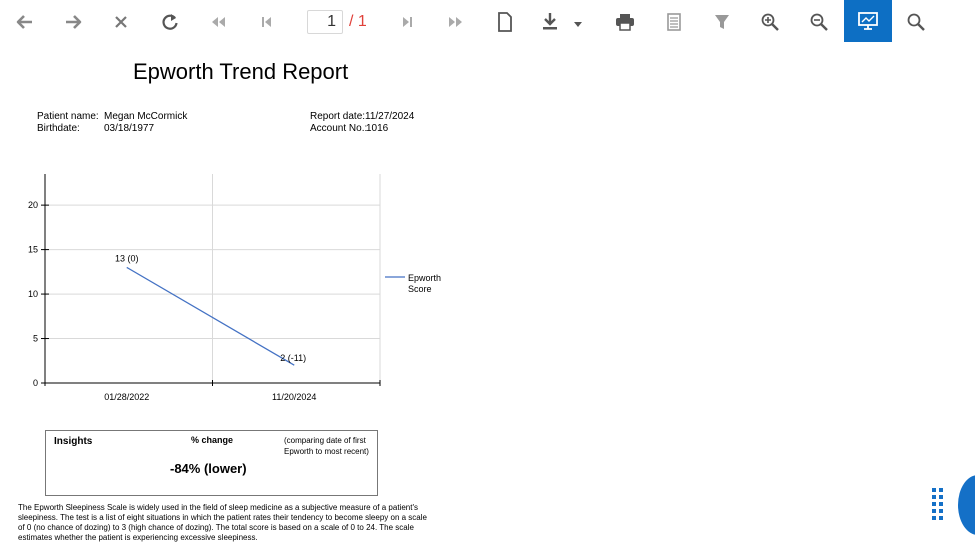  Describe the element at coordinates (121, 22) in the screenshot. I see `close-icon` at that location.